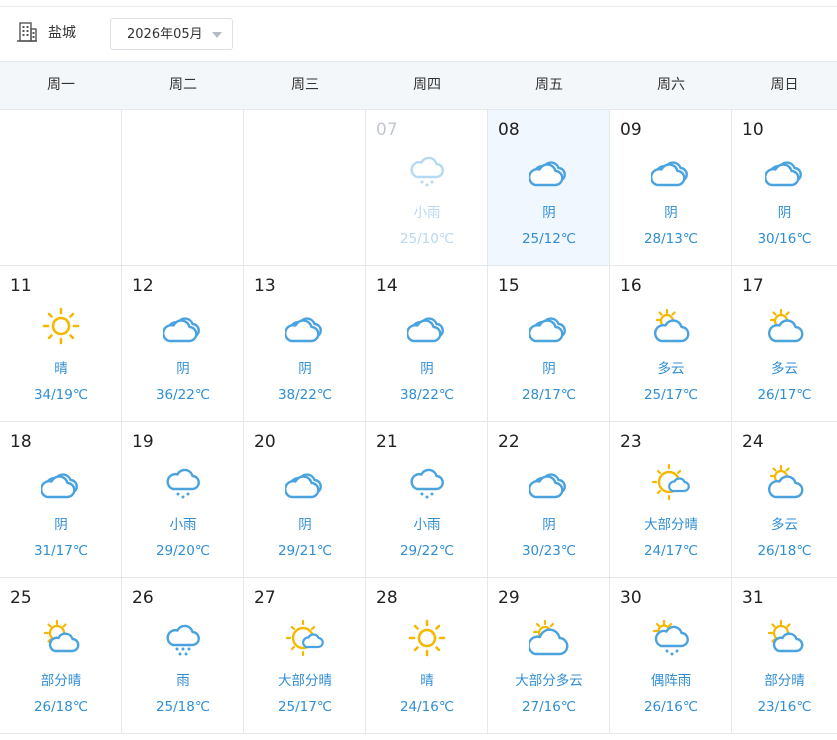 This screenshot has width=837, height=740. Describe the element at coordinates (305, 551) in the screenshot. I see `temperature-range: 29/21℃` at that location.